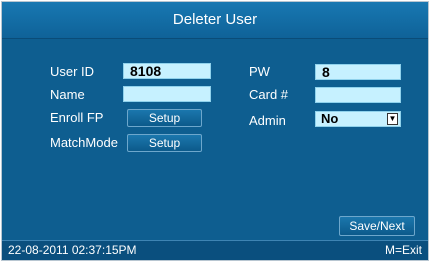 The width and height of the screenshot is (433, 262). Describe the element at coordinates (267, 120) in the screenshot. I see `admin-label: Admin` at that location.